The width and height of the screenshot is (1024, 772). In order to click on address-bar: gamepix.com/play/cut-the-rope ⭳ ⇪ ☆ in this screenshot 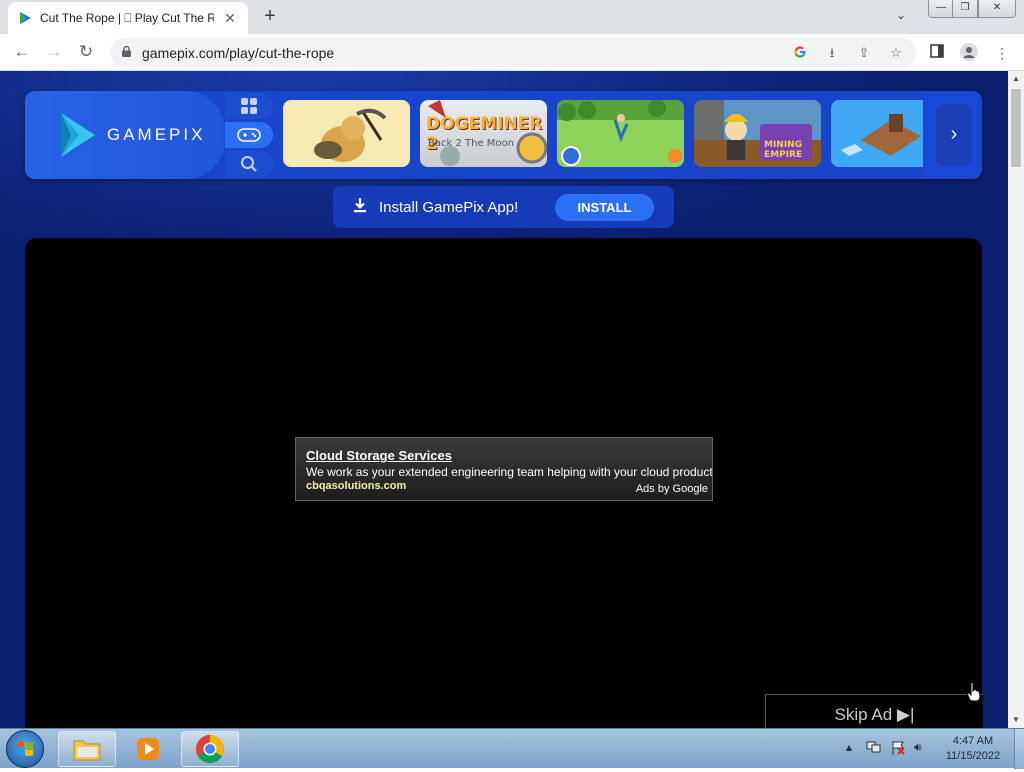, I will do `click(513, 52)`.